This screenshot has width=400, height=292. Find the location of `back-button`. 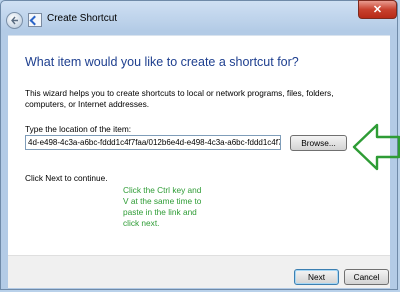

back-button is located at coordinates (14, 20).